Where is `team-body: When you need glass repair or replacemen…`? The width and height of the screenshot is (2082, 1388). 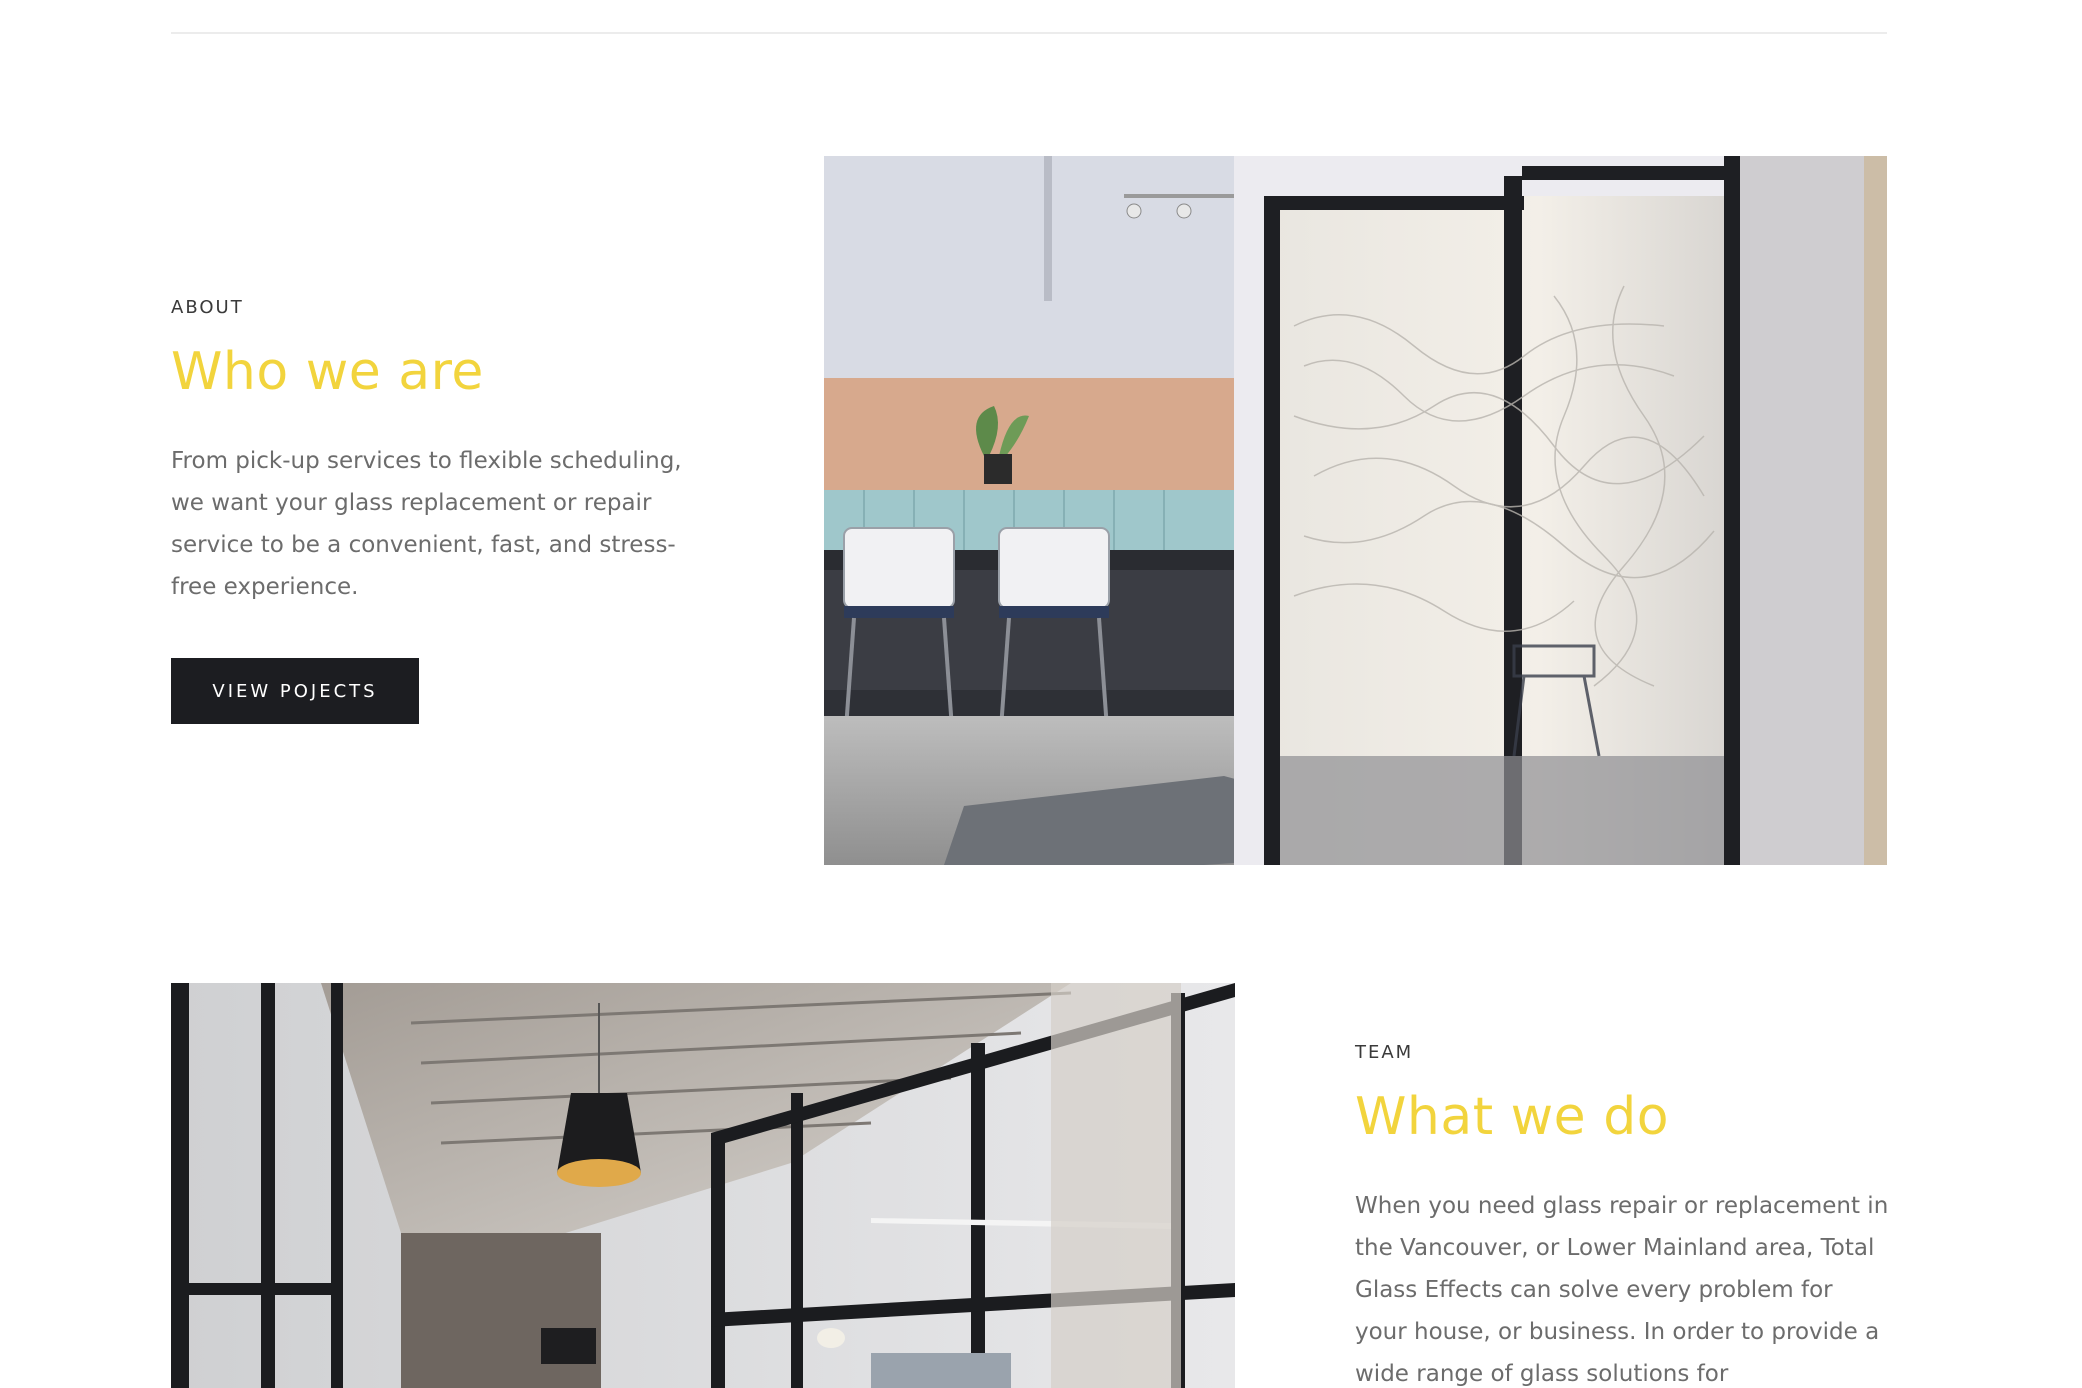 team-body: When you need glass repair or replacemen… is located at coordinates (1622, 1290).